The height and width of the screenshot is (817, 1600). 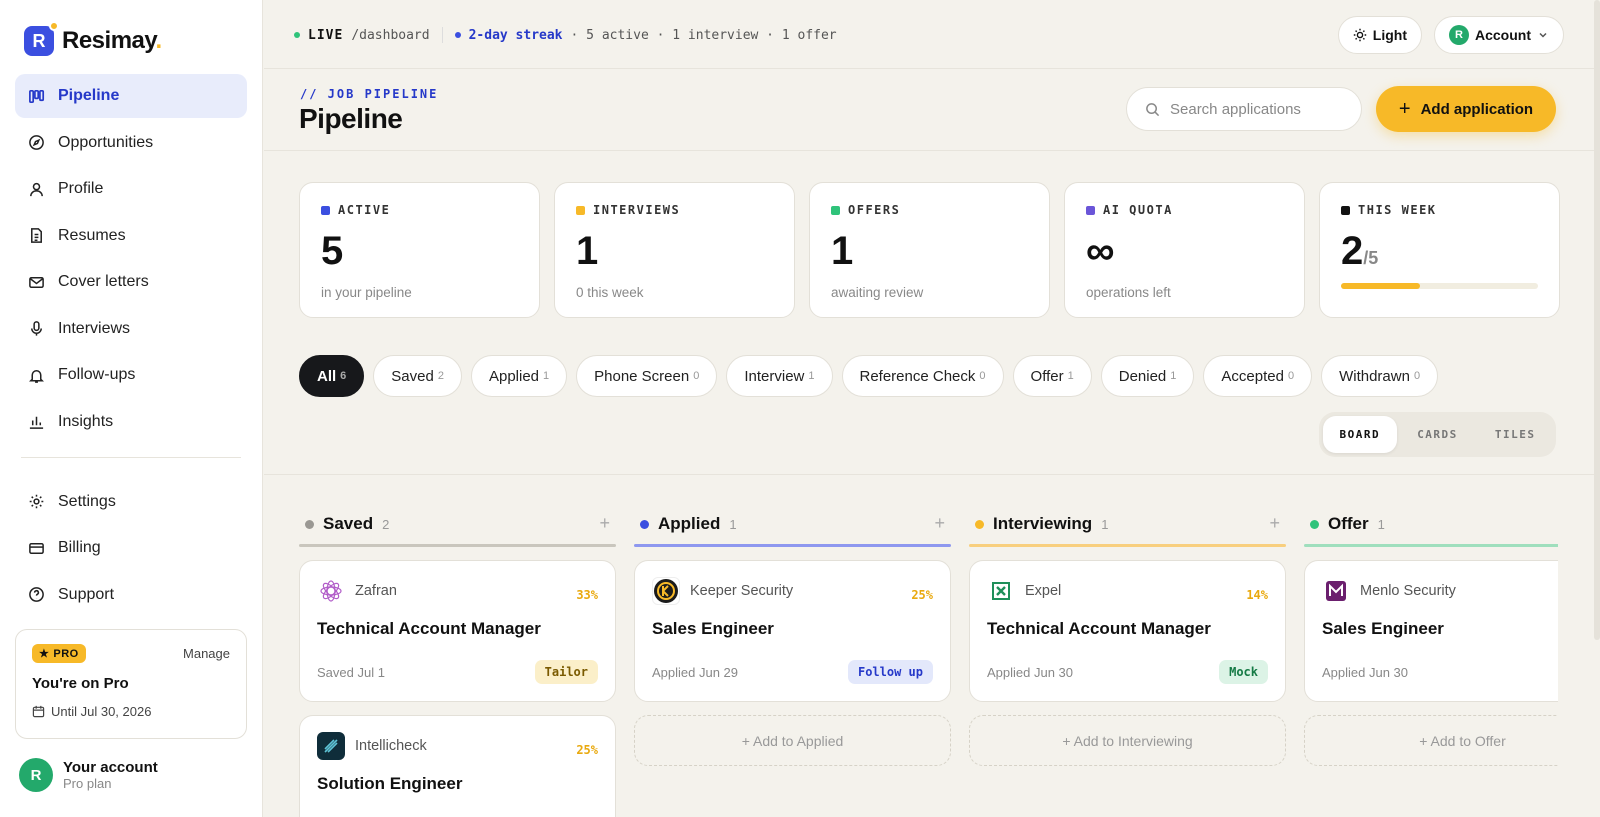 I want to click on sidebar-item-settings: Settings, so click(x=131, y=502).